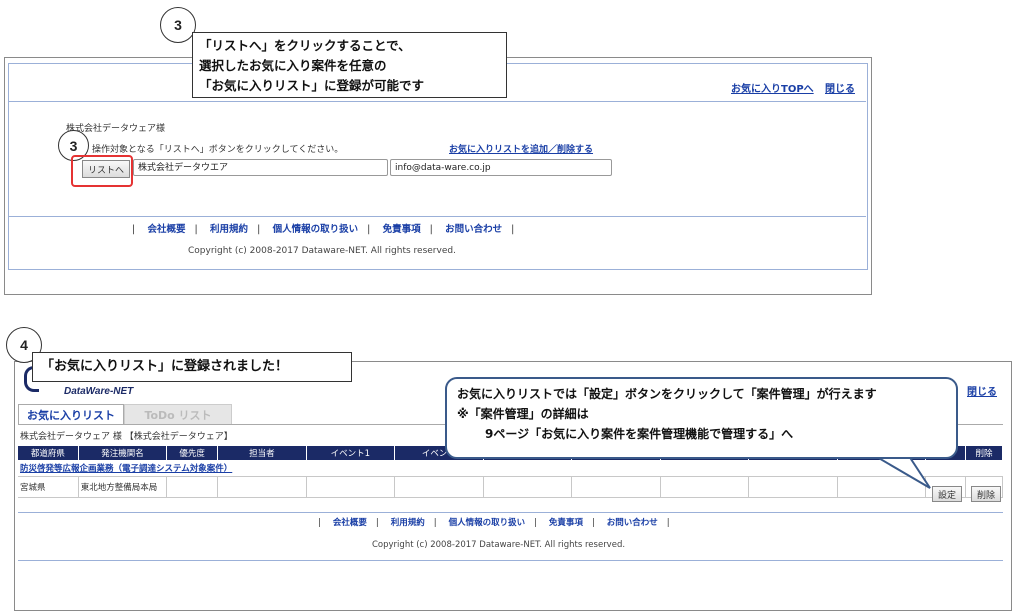 The height and width of the screenshot is (614, 1014). Describe the element at coordinates (487, 523) in the screenshot. I see `bottom-footer-privacy-link: 個人情報の取り扱い` at that location.